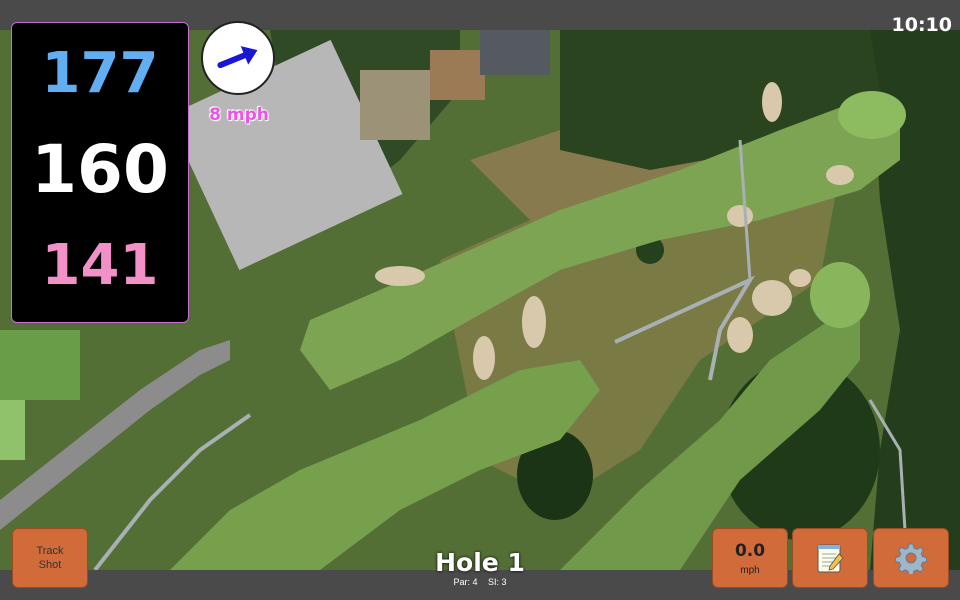  I want to click on wind-speed-label: 8 mph, so click(239, 115).